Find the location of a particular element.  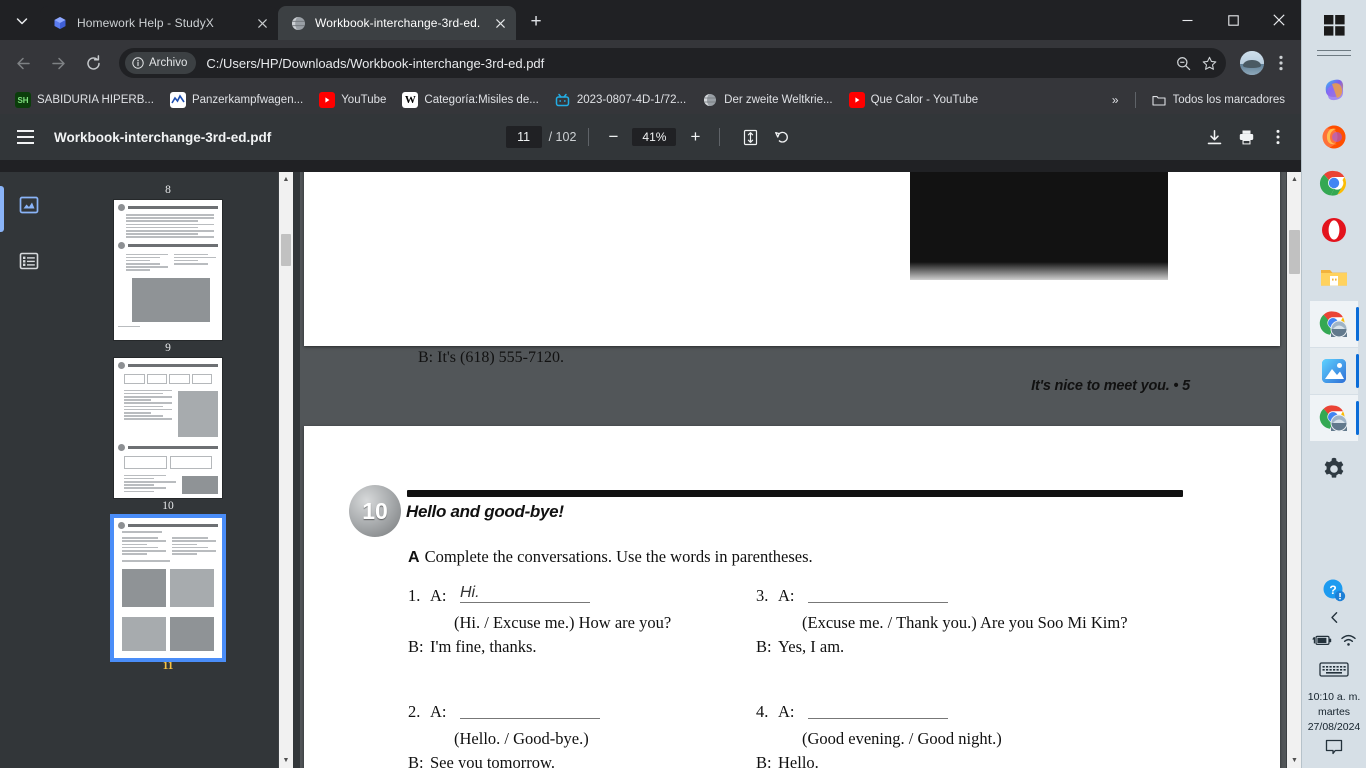

pdf-toolbar-actions is located at coordinates (1244, 137).